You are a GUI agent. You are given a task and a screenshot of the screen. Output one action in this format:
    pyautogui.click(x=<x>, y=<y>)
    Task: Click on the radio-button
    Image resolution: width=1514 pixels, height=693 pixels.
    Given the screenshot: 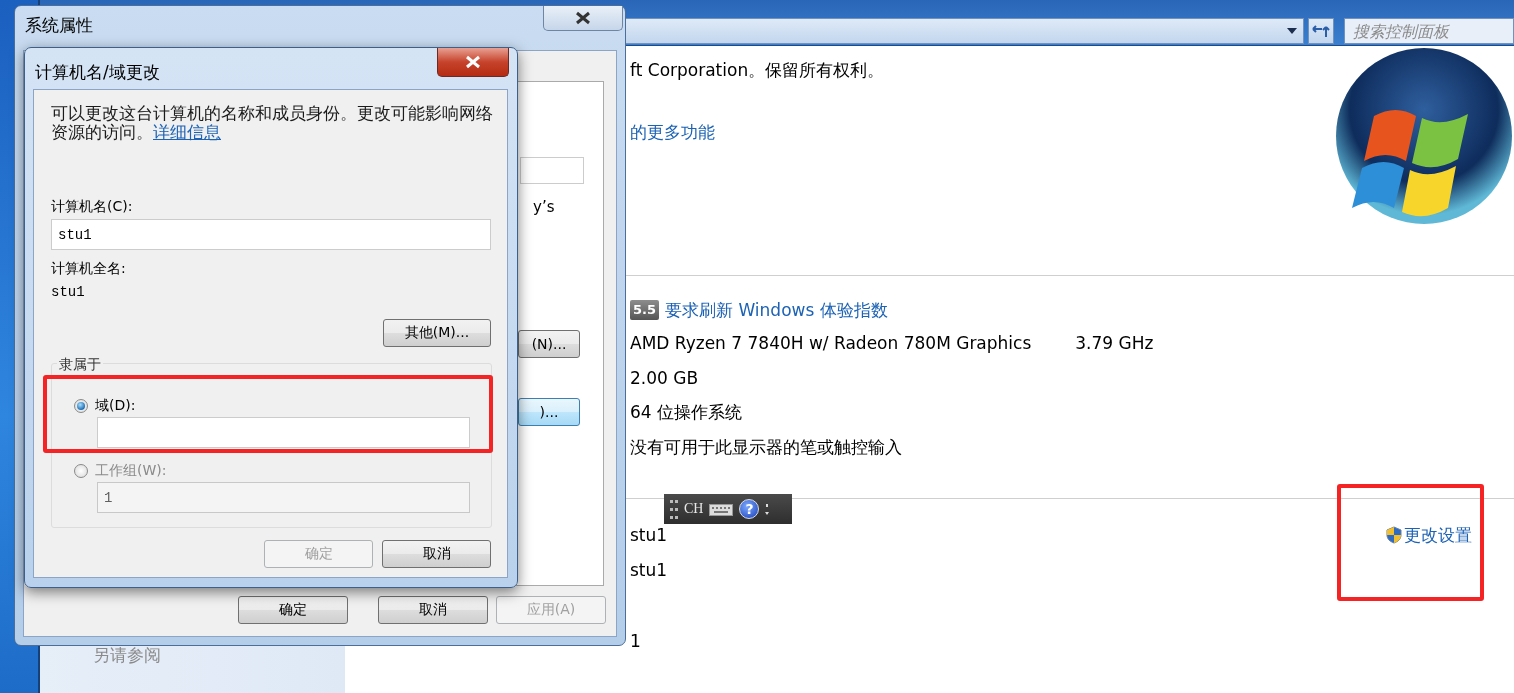 What is the action you would take?
    pyautogui.click(x=81, y=406)
    